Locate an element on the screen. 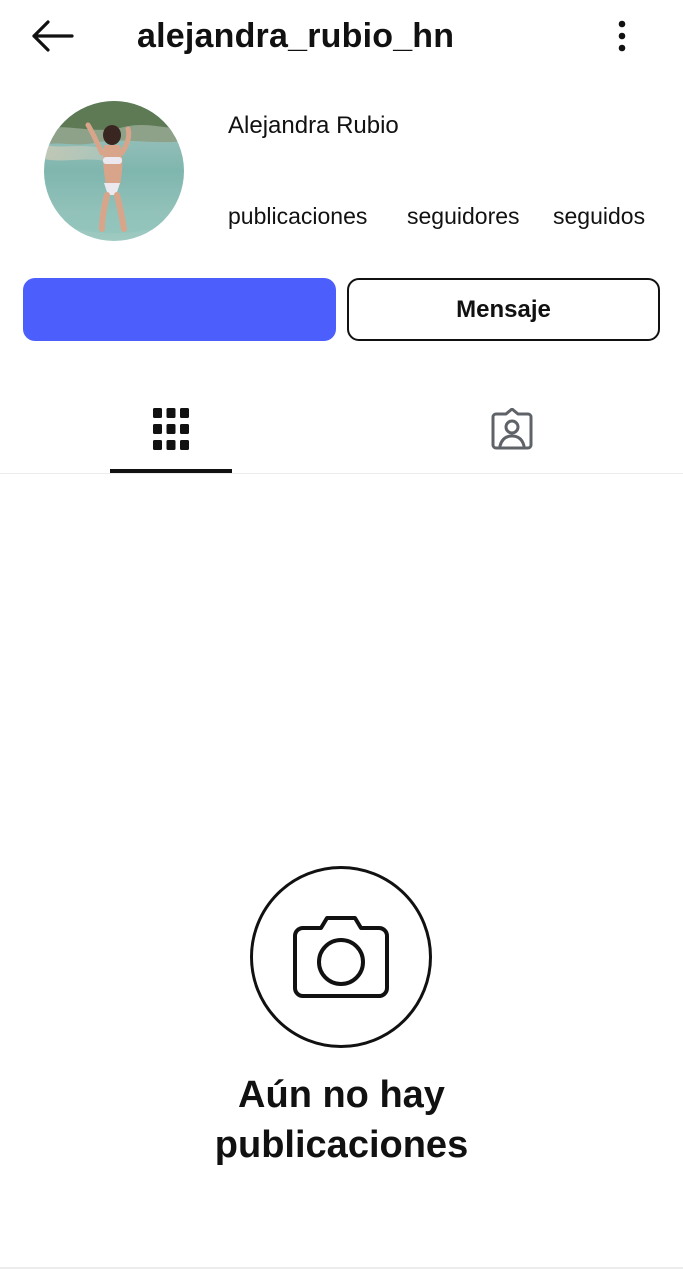 This screenshot has height=1280, width=683. top-bar: alejandra_rubio_hn is located at coordinates (341, 36).